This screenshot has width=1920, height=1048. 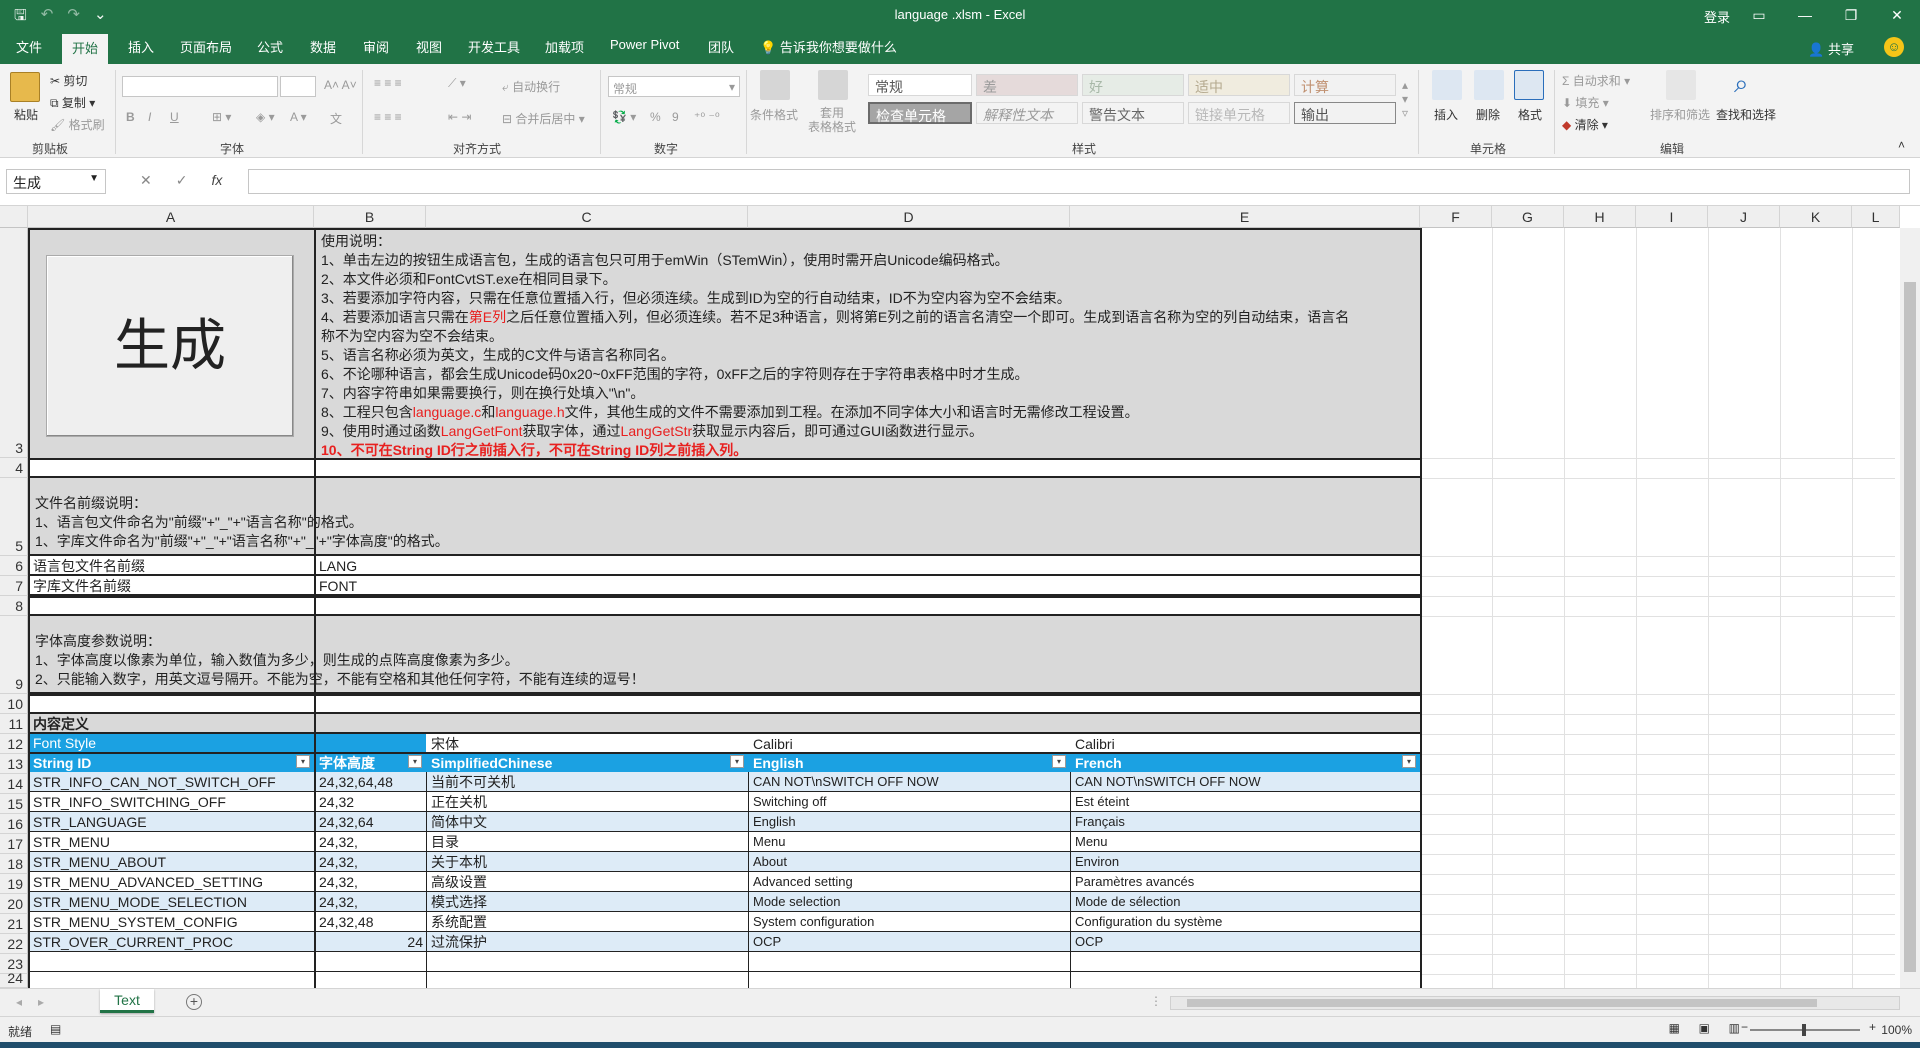 I want to click on style-check-cell: 检查单元格, so click(x=920, y=113).